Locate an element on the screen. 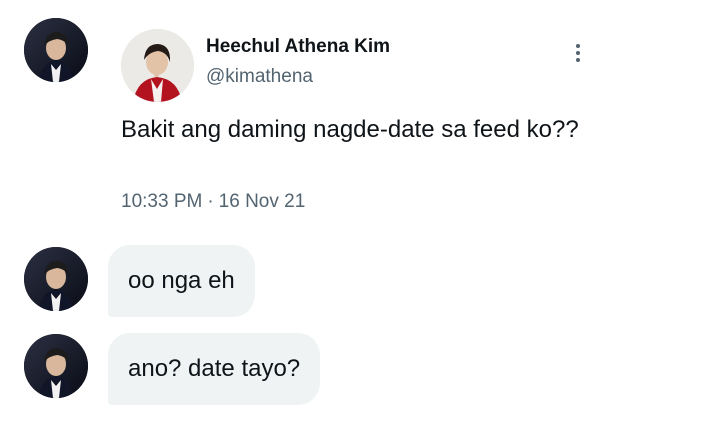 This screenshot has height=429, width=720. message-text: ano? date tayo? is located at coordinates (214, 368).